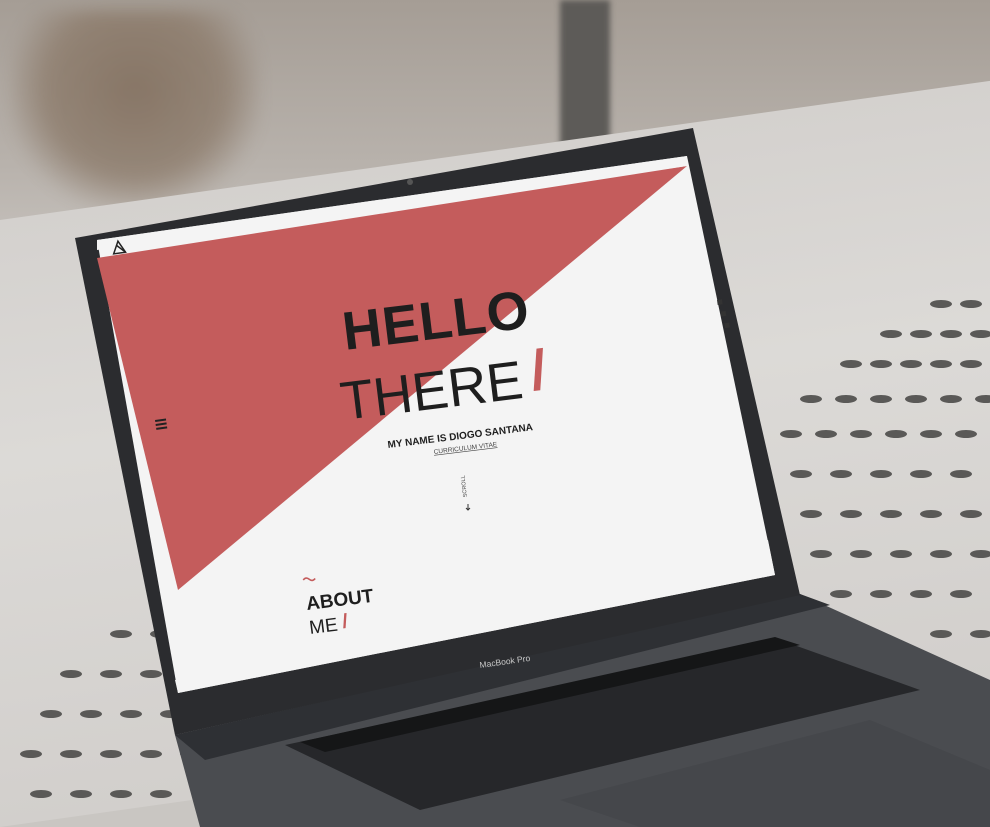 The image size is (990, 827). I want to click on mail-icon, so click(727, 325).